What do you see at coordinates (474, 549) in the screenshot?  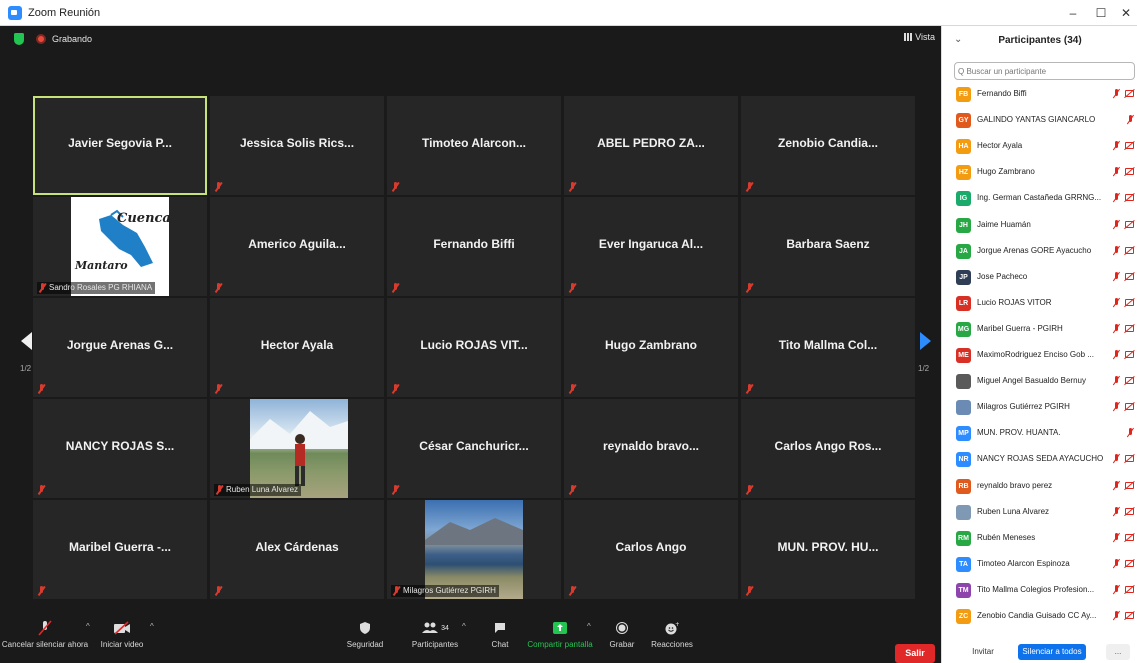 I see `video-tile: Milagros Gutiérrez PGIRH` at bounding box center [474, 549].